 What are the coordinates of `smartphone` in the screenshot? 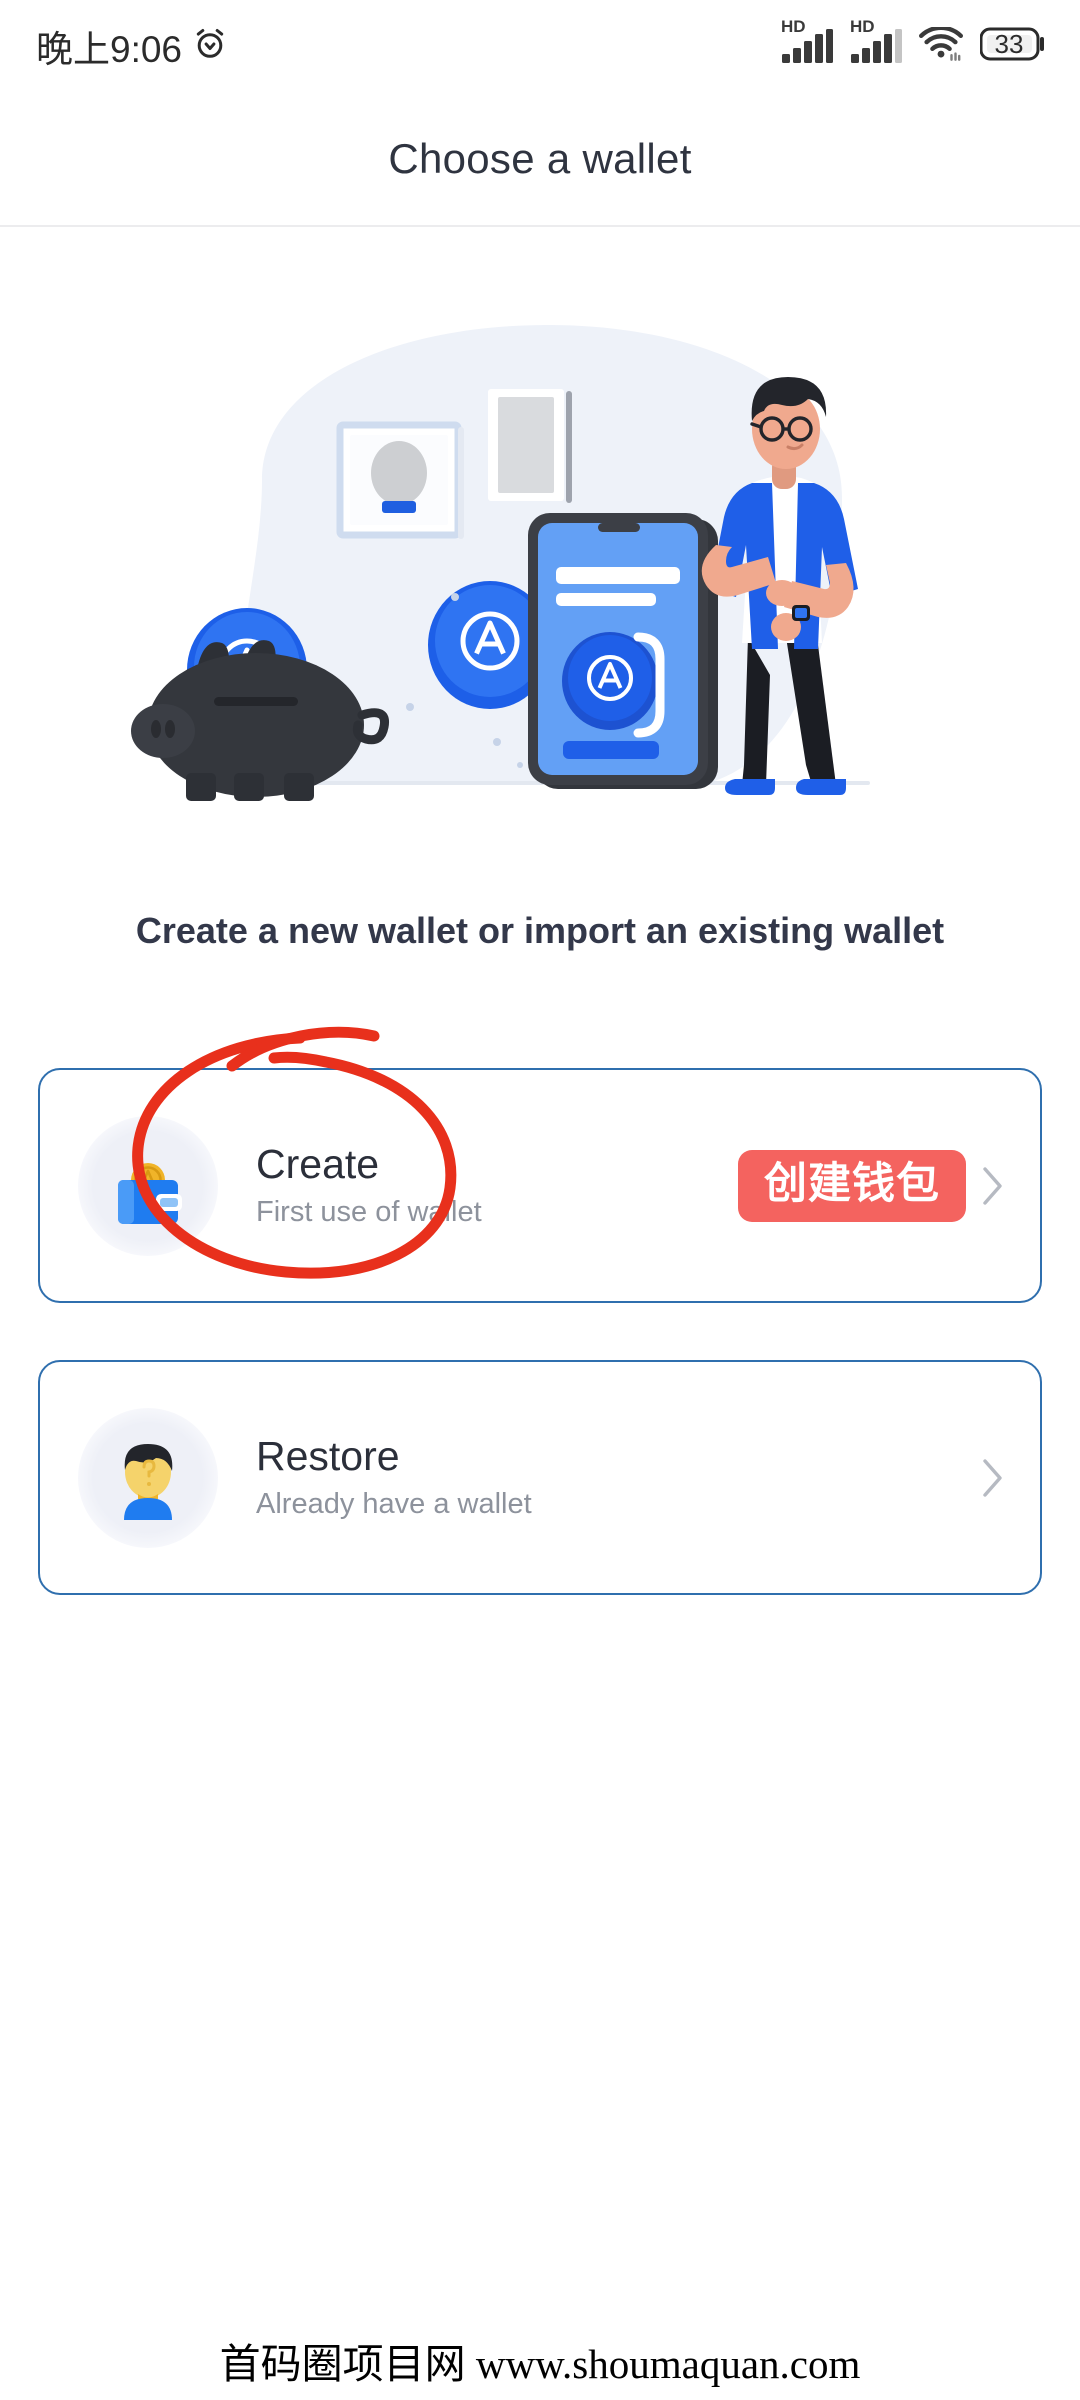 It's located at (623, 651).